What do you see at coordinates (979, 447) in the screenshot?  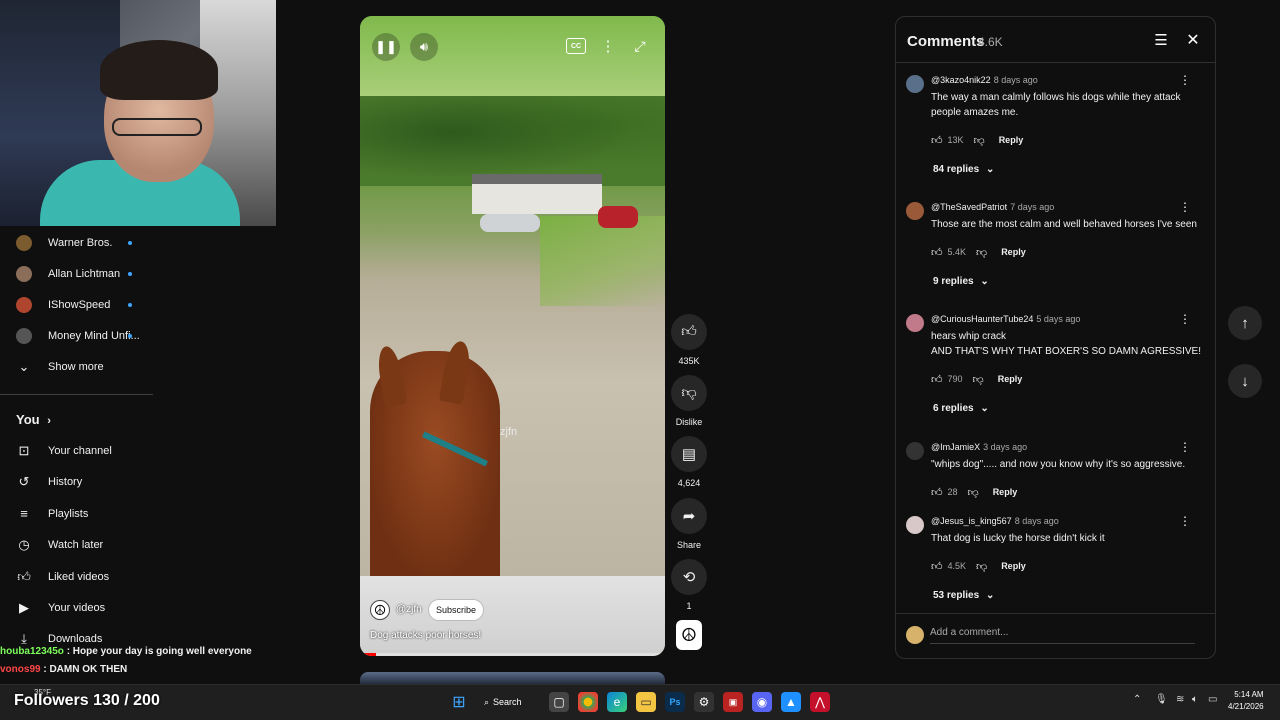 I see `comment-author: @ImJamieX 3 days ago` at bounding box center [979, 447].